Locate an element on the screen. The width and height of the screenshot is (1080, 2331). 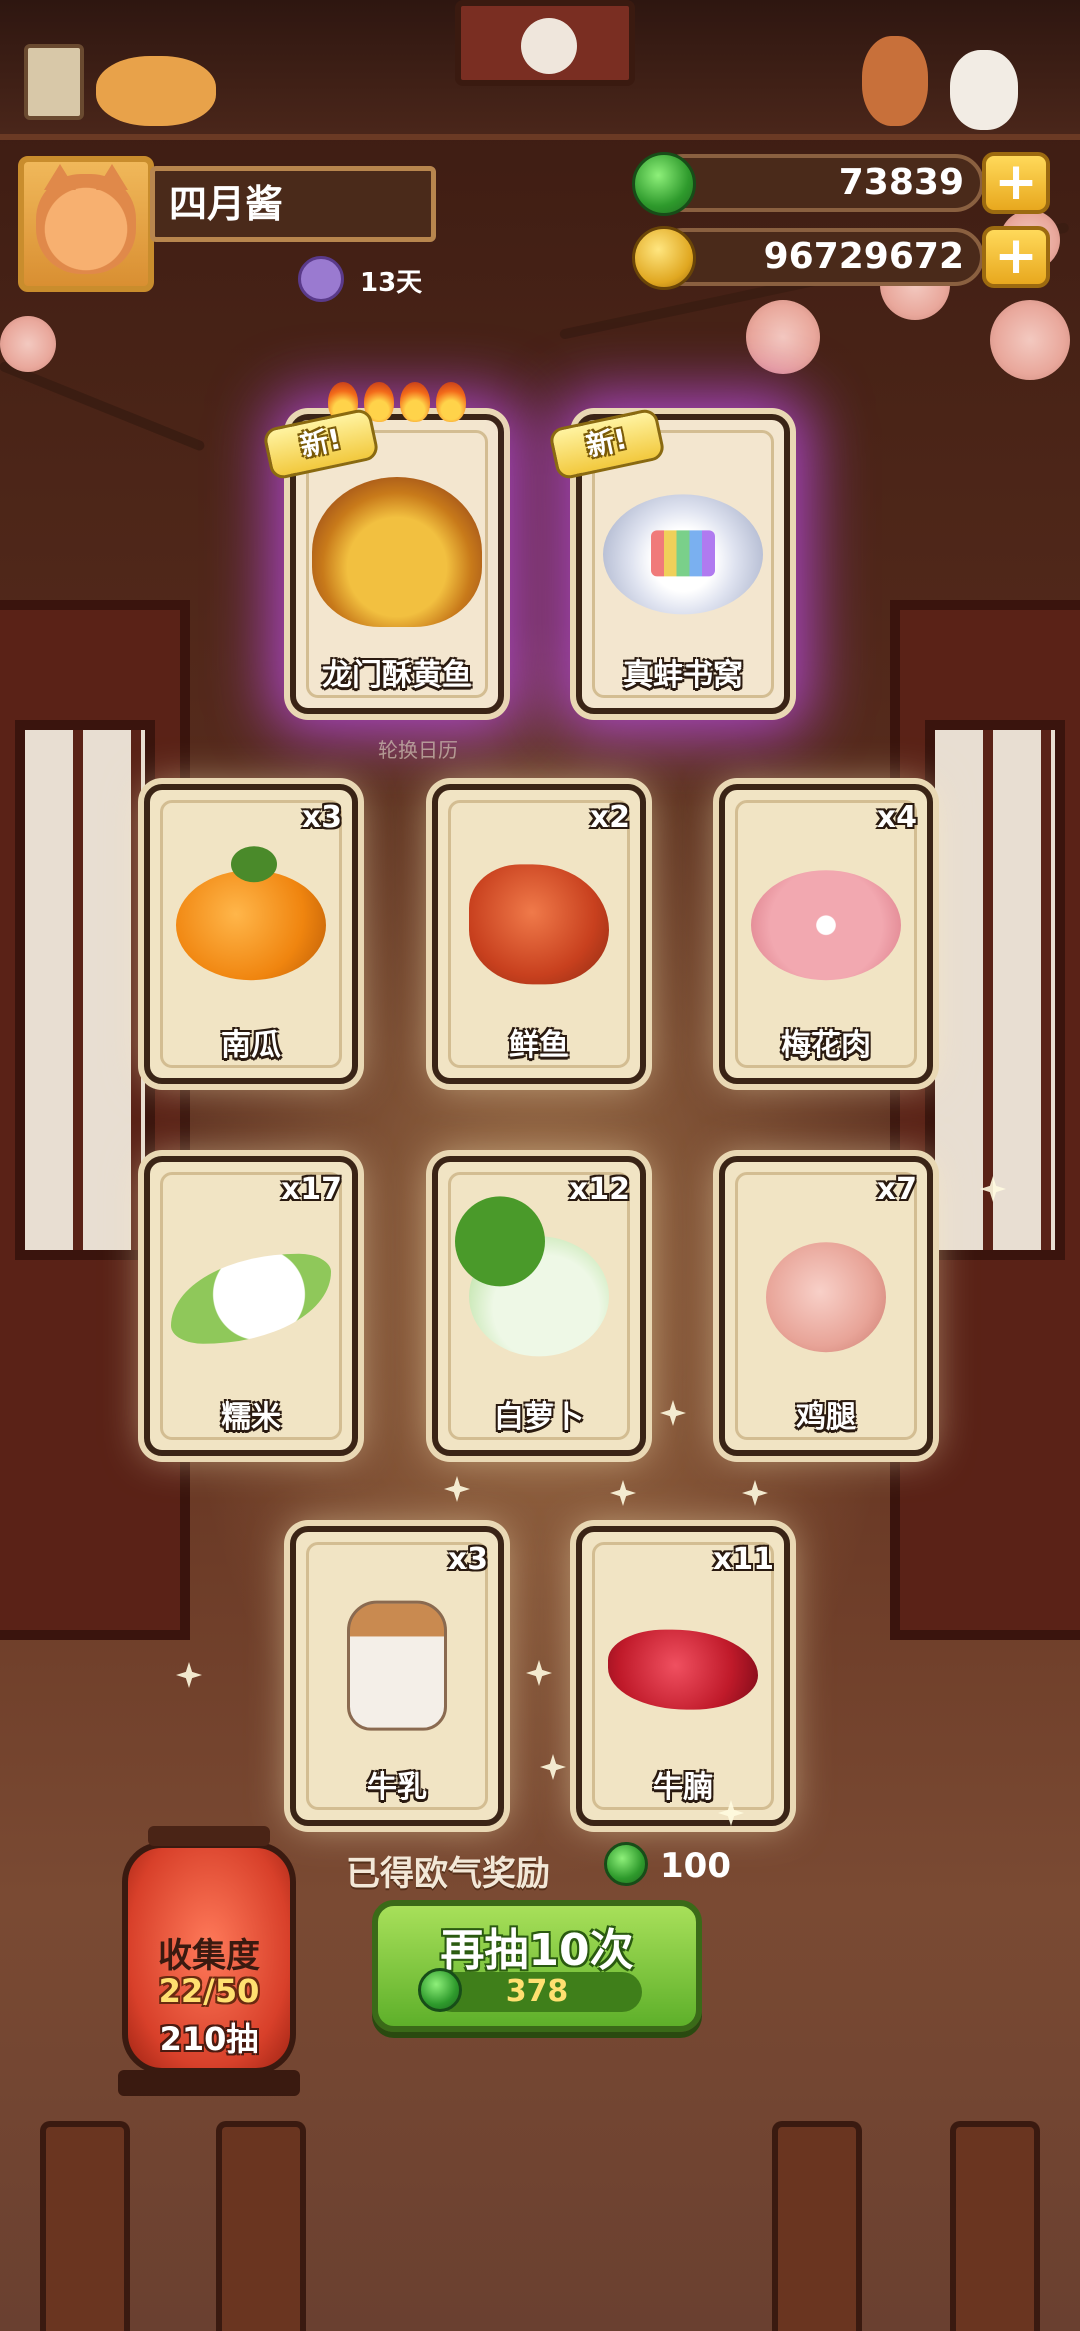
card-featured-nest: 新! 真蚌书窝 is located at coordinates (668, 560).